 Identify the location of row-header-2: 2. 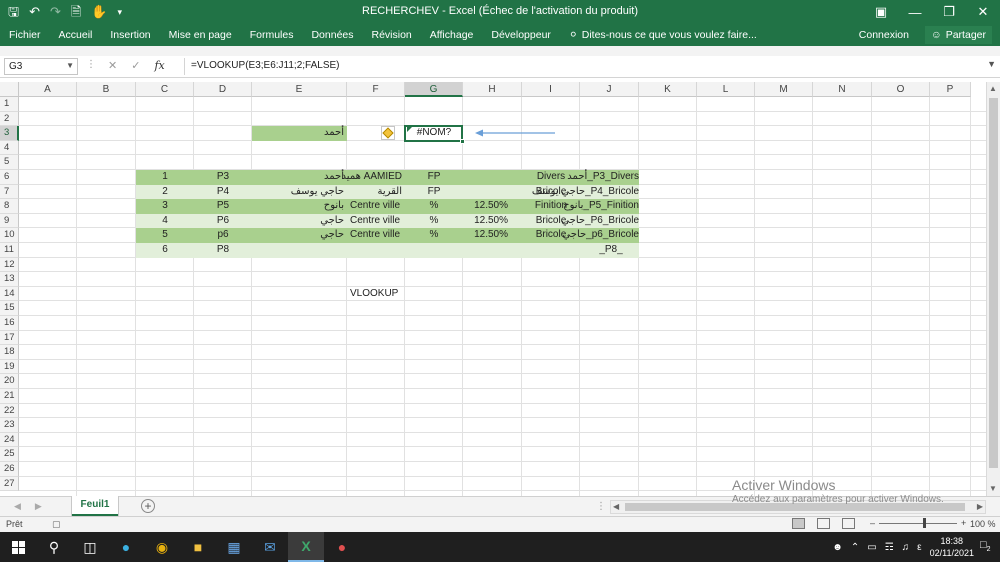
(9, 119).